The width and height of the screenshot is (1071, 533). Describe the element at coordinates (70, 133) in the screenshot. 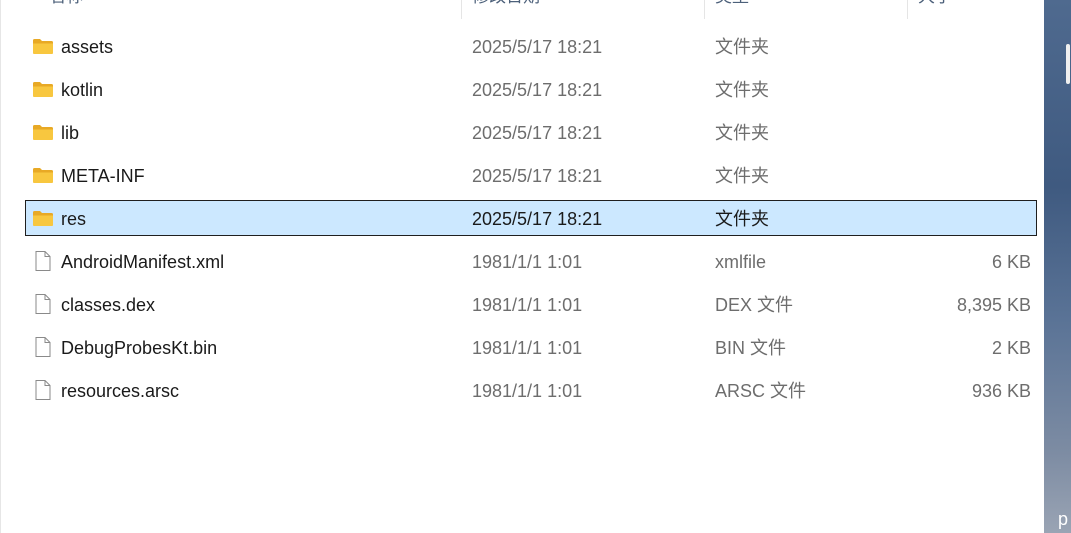

I see `file-name: lib` at that location.